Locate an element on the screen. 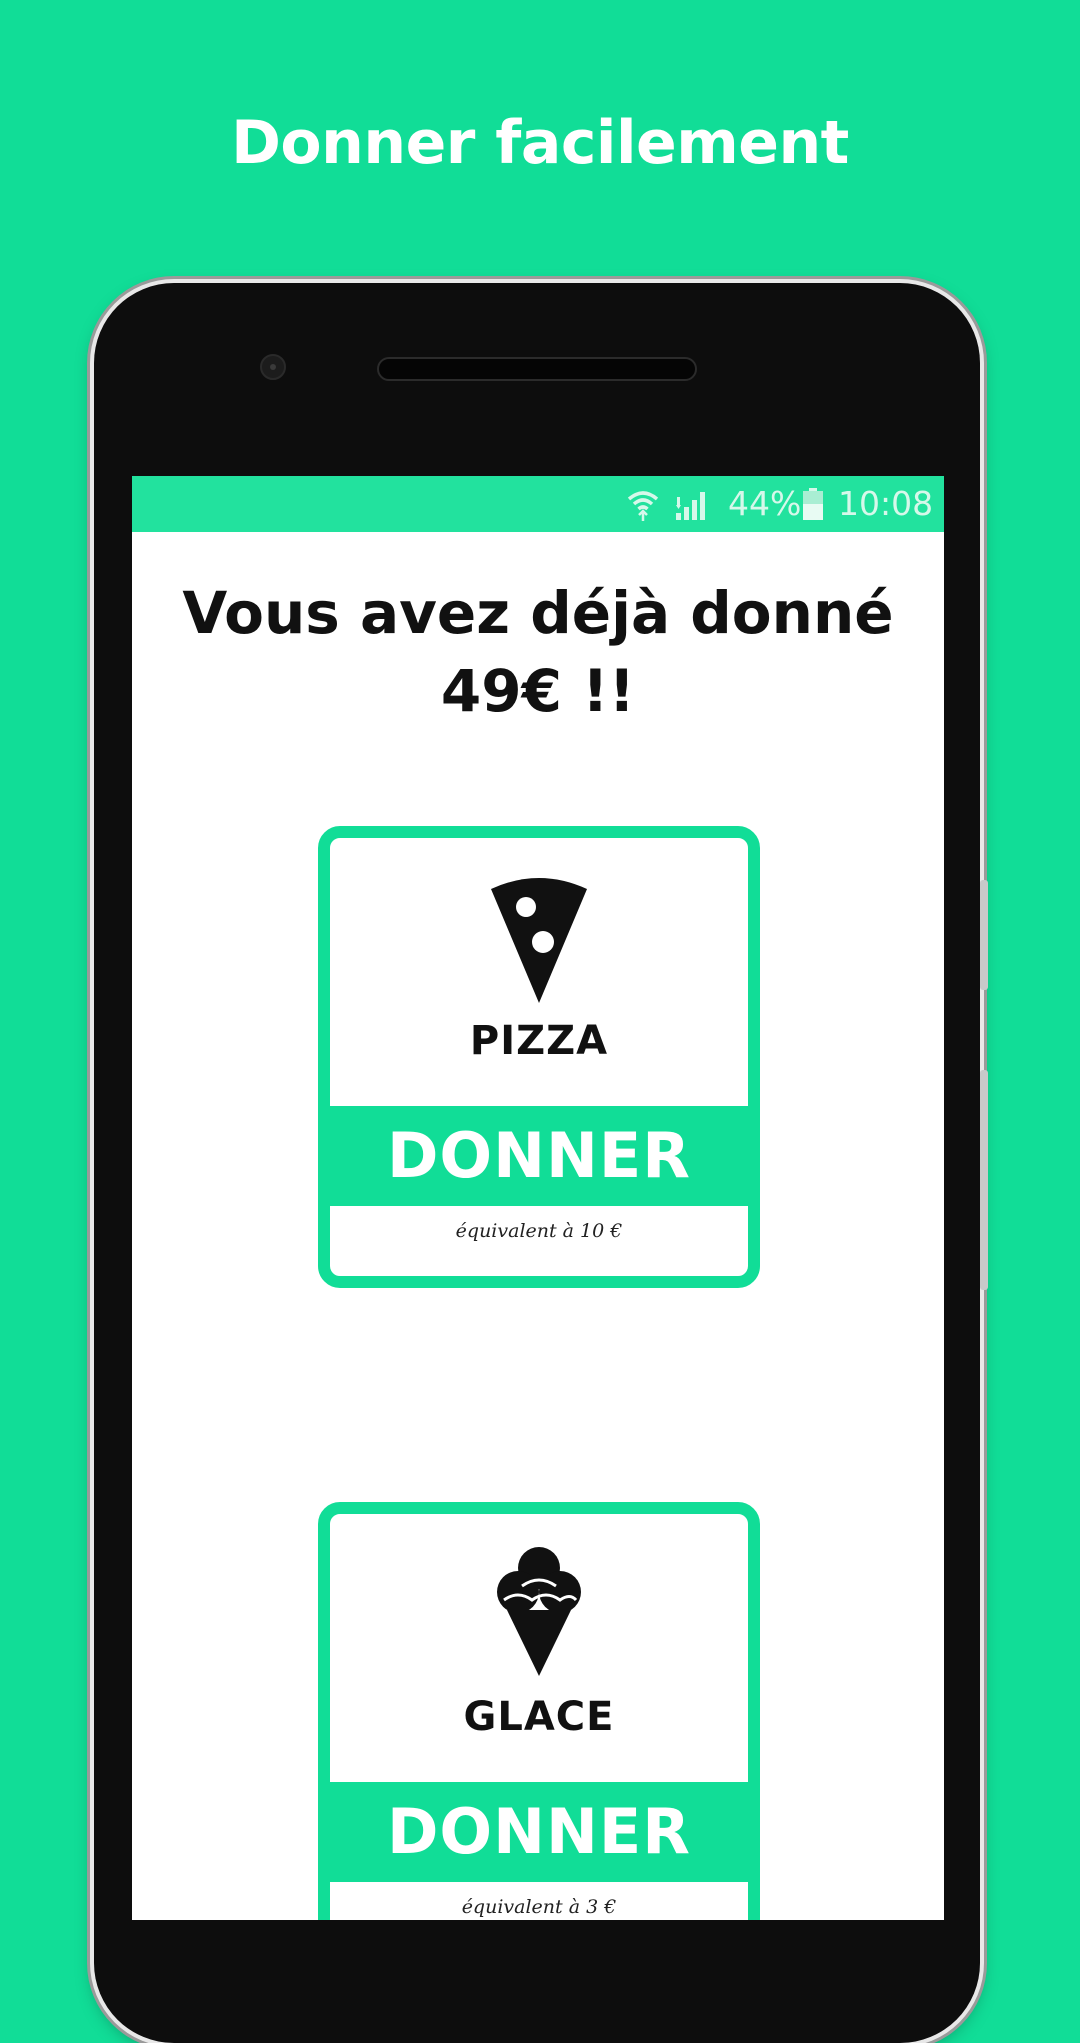  earpiece-speaker is located at coordinates (537, 369).